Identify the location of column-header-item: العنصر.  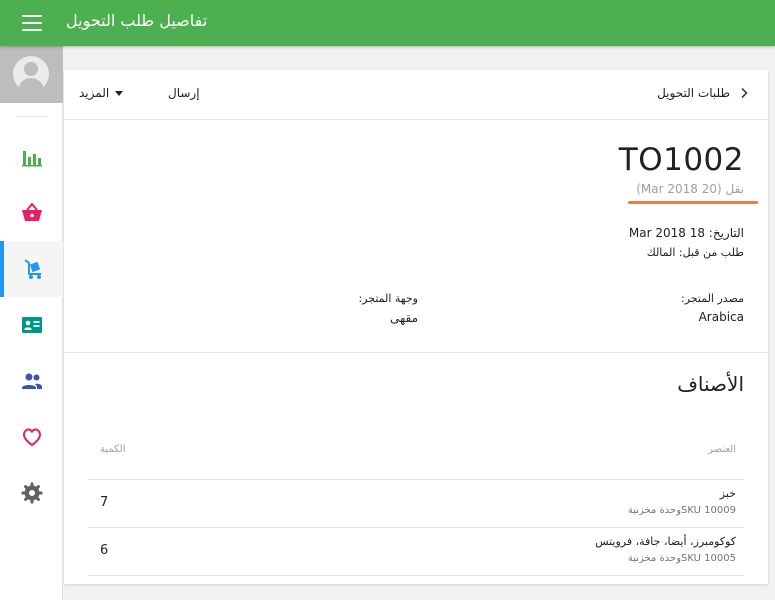
(722, 449).